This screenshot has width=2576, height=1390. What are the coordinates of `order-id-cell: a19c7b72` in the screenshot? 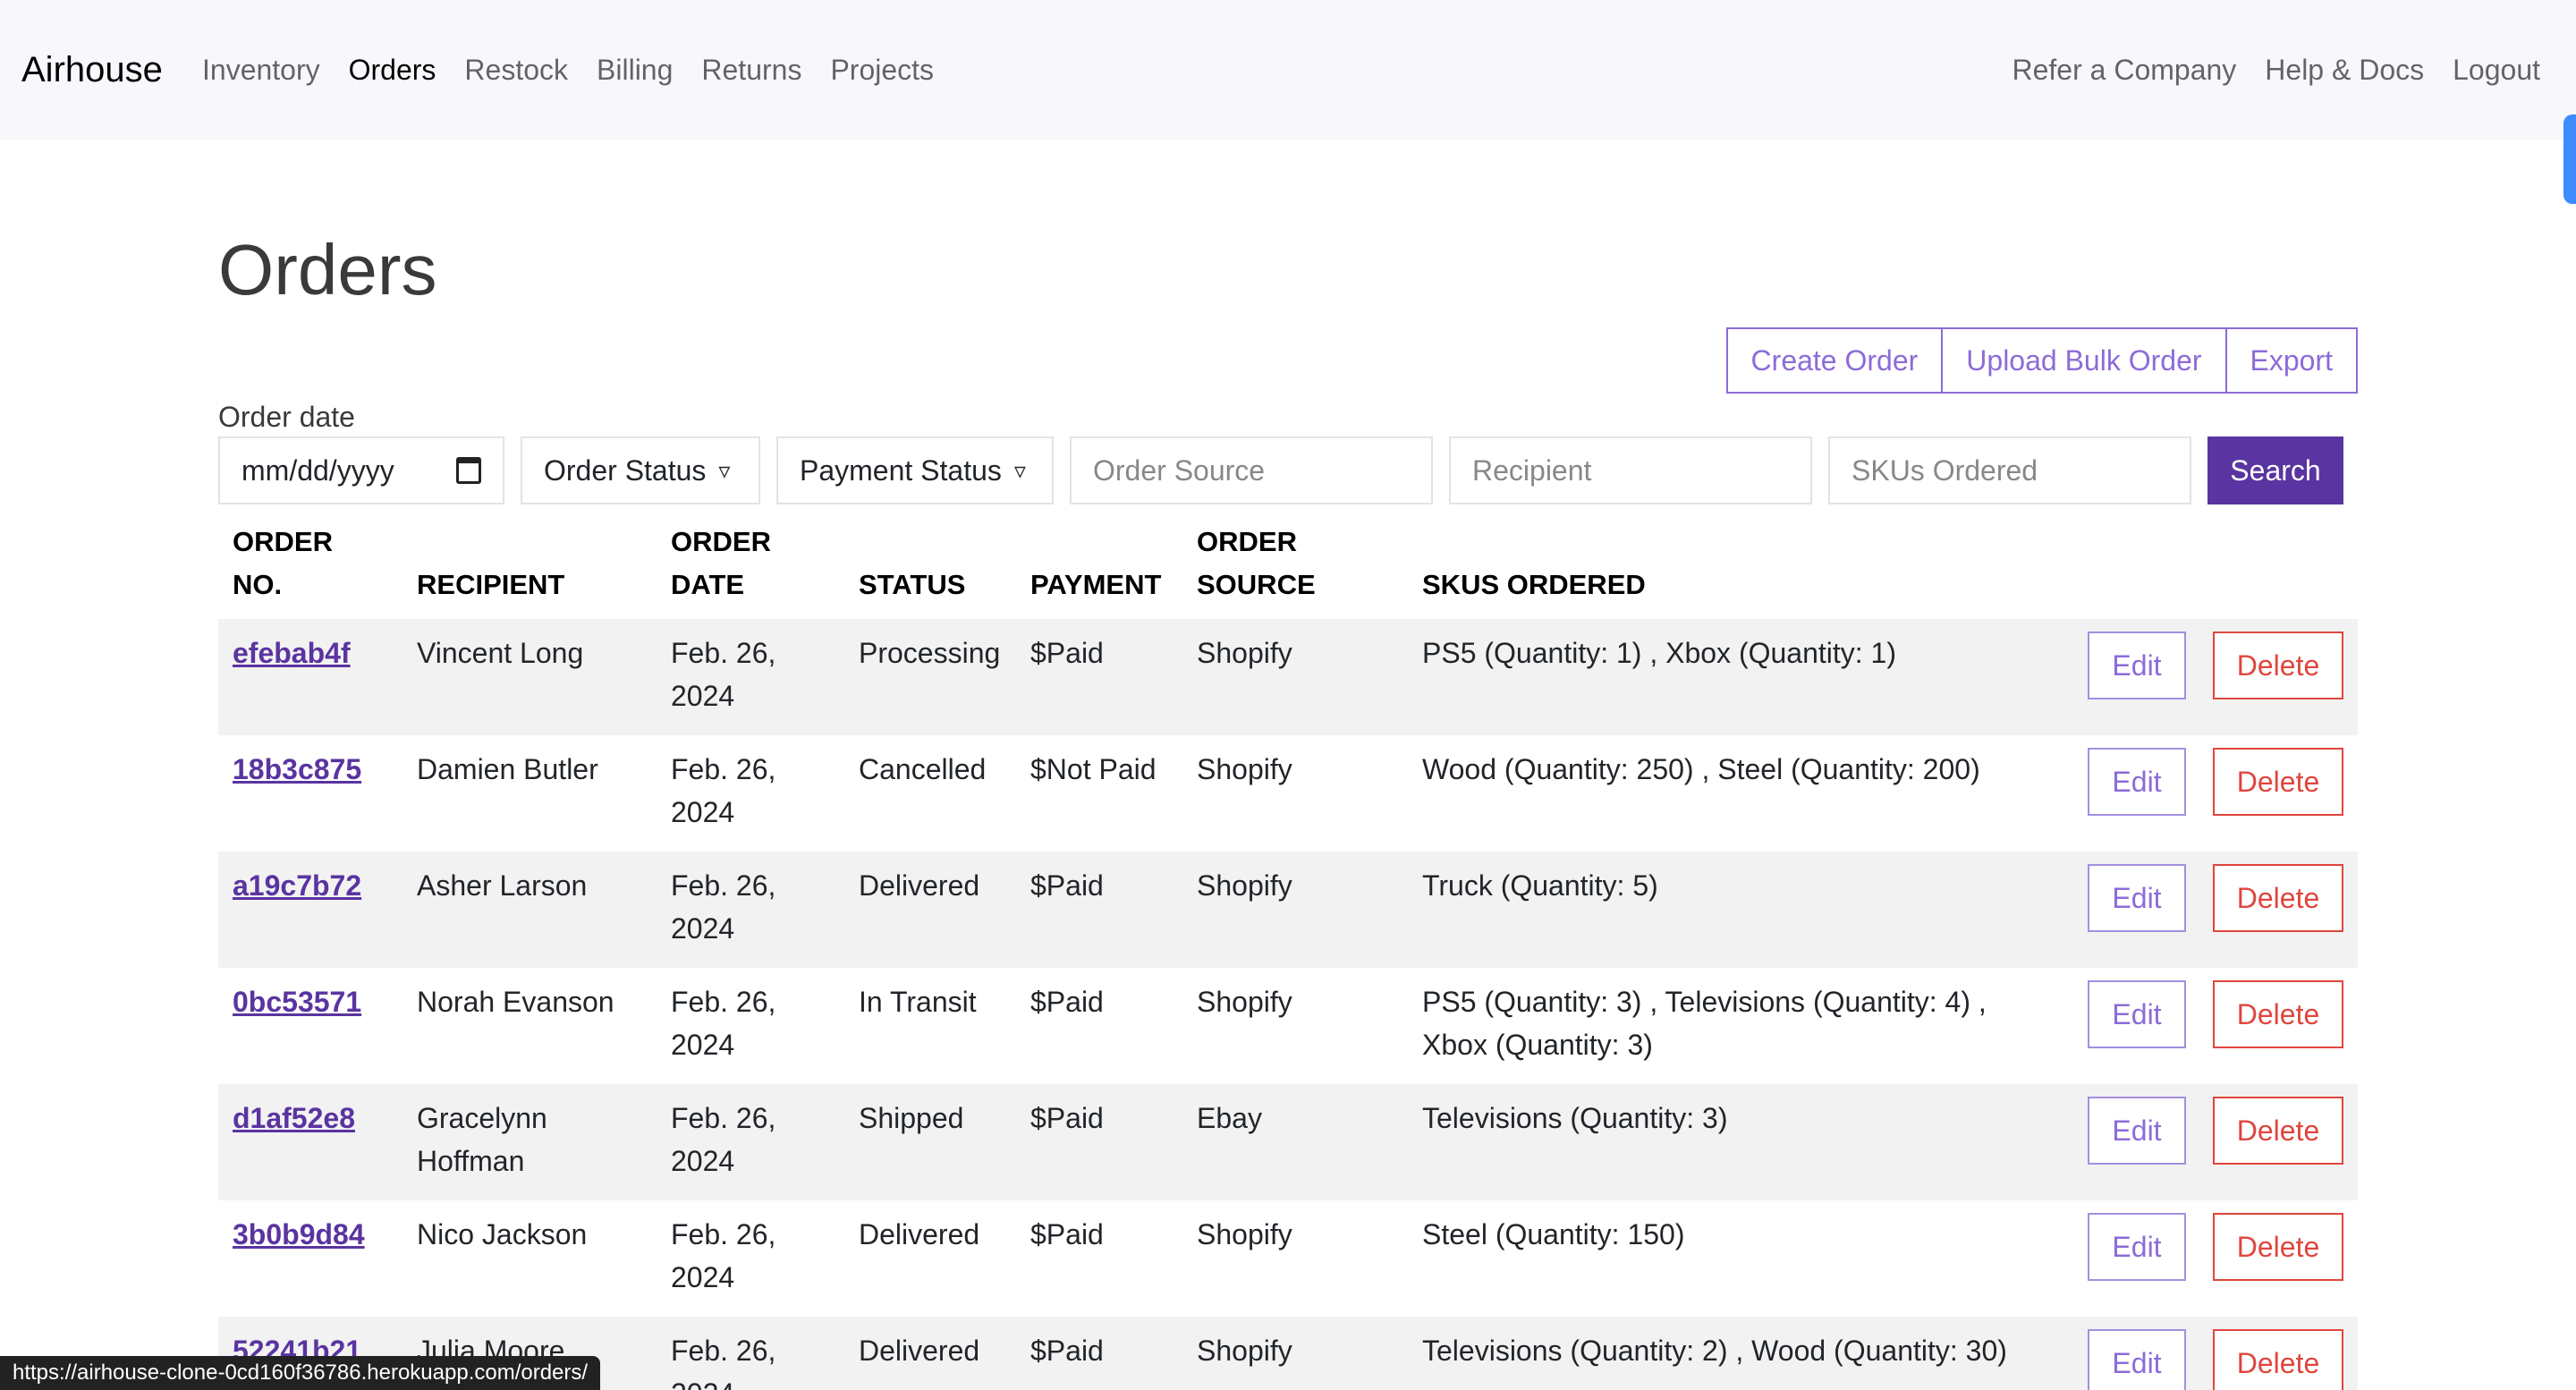 It's located at (310, 910).